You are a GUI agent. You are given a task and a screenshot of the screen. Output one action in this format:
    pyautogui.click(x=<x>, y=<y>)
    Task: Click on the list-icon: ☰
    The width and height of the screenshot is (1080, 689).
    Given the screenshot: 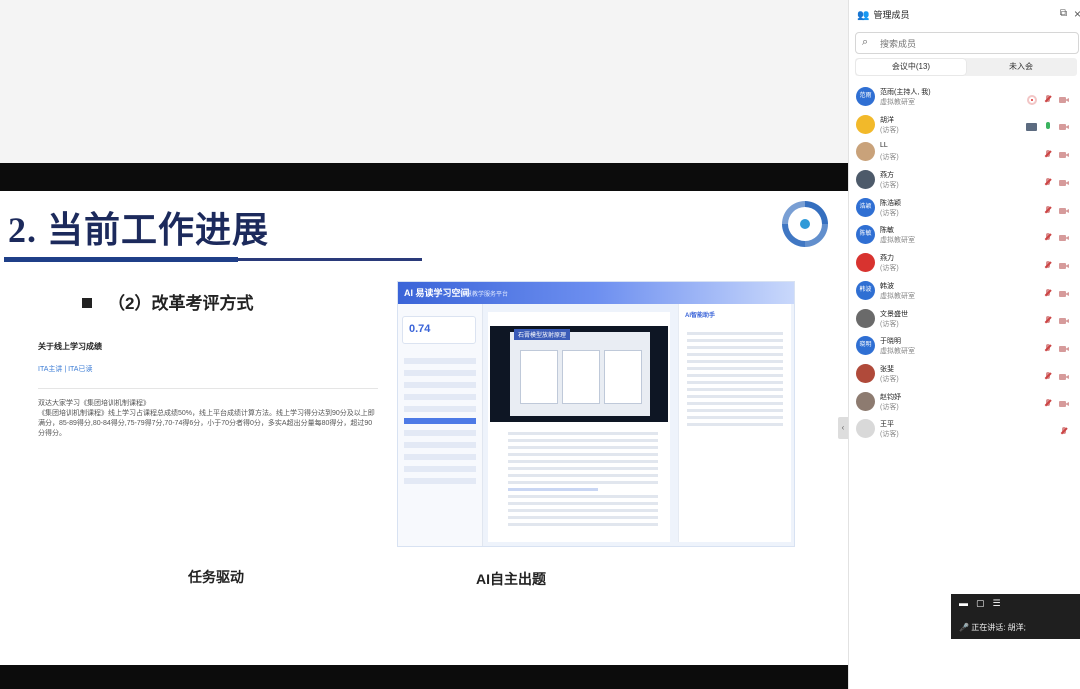 What is the action you would take?
    pyautogui.click(x=997, y=603)
    